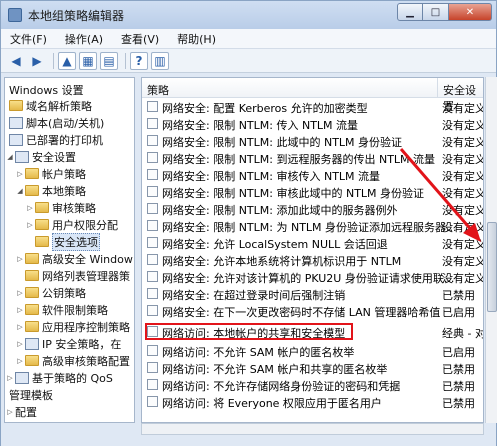 The image size is (497, 446). What do you see at coordinates (72, 360) in the screenshot?
I see `tree-item-advanced-audit: ▷ 高级审核策略配置` at bounding box center [72, 360].